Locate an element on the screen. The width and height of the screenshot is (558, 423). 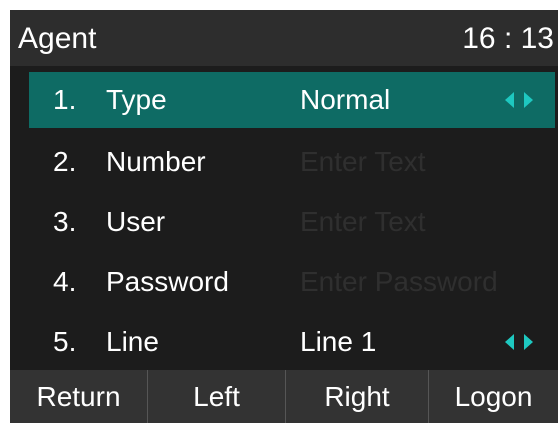
number-input: Enter Text is located at coordinates (363, 162).